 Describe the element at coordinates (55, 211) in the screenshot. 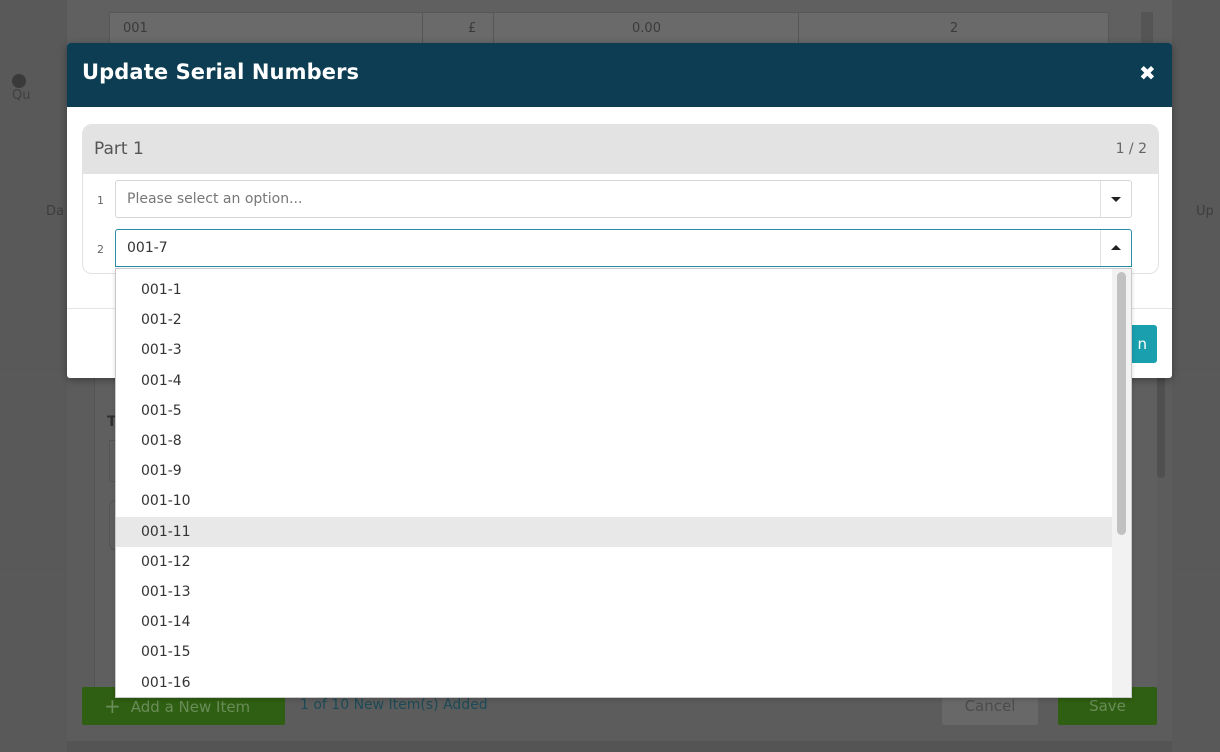

I see `background-label-left: Da` at that location.